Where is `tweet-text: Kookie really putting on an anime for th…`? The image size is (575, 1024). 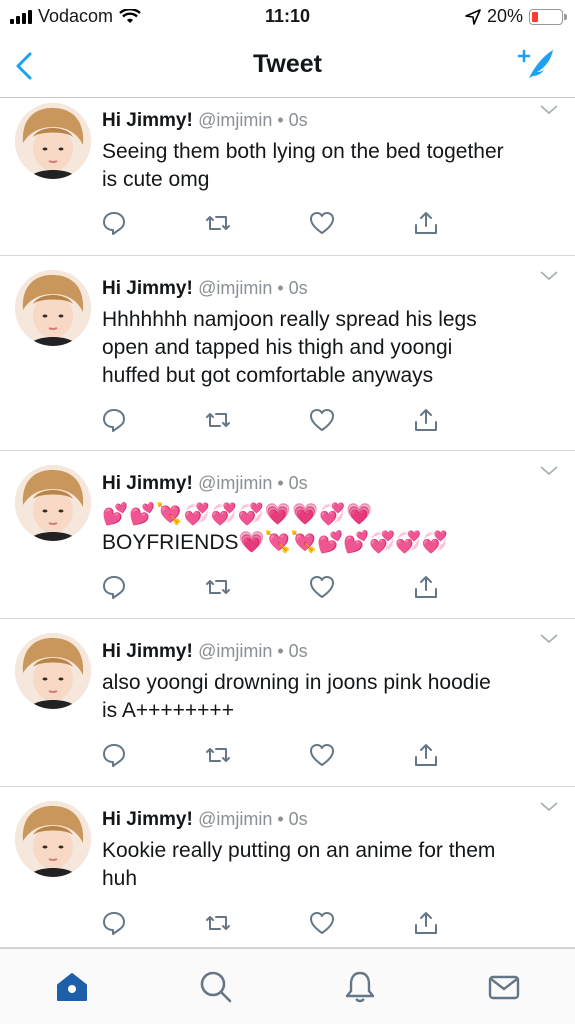 tweet-text: Kookie really putting on an anime for th… is located at coordinates (327, 865).